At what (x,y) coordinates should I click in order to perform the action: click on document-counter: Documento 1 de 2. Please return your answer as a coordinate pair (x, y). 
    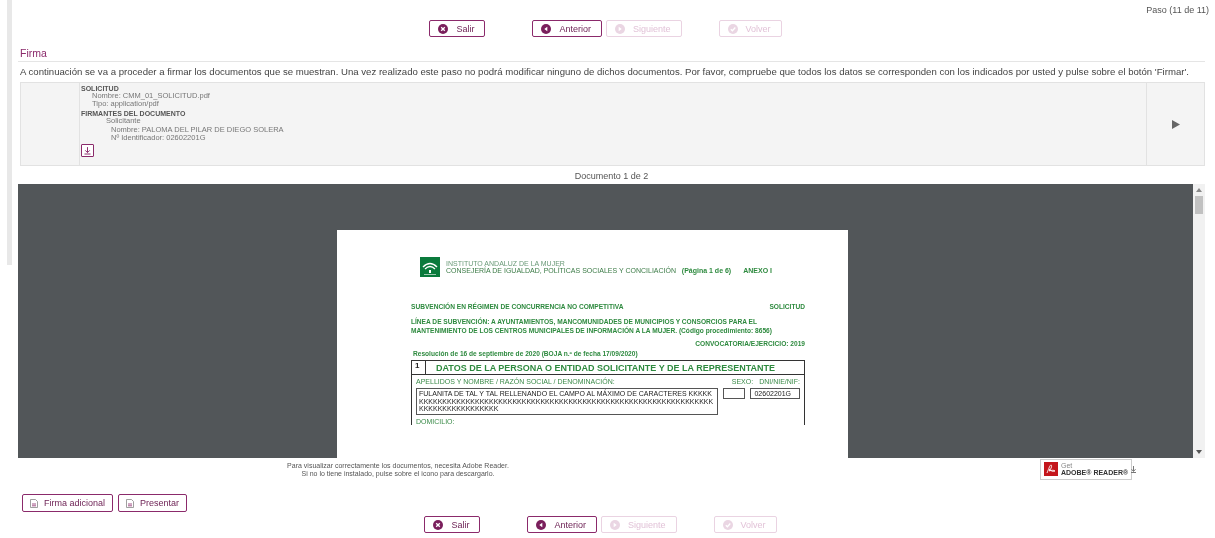
    Looking at the image, I should click on (611, 176).